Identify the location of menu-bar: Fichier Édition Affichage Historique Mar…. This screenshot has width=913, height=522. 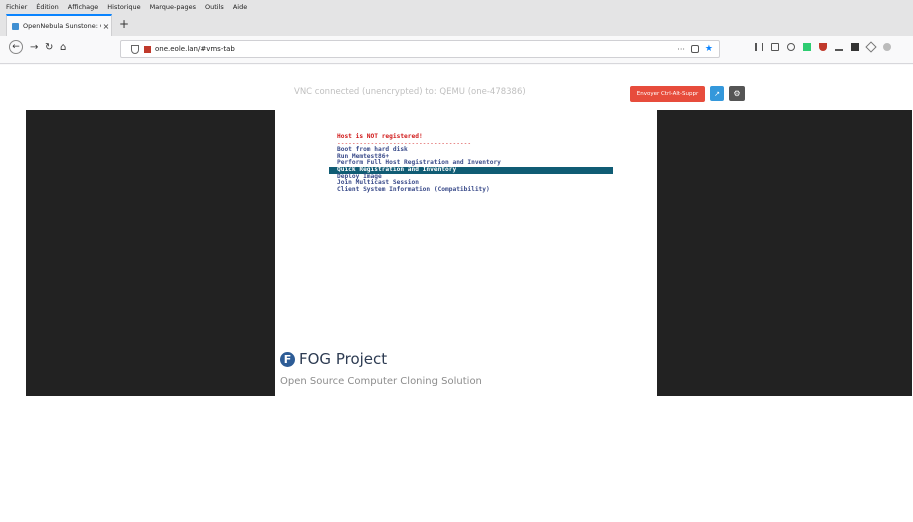
(456, 7).